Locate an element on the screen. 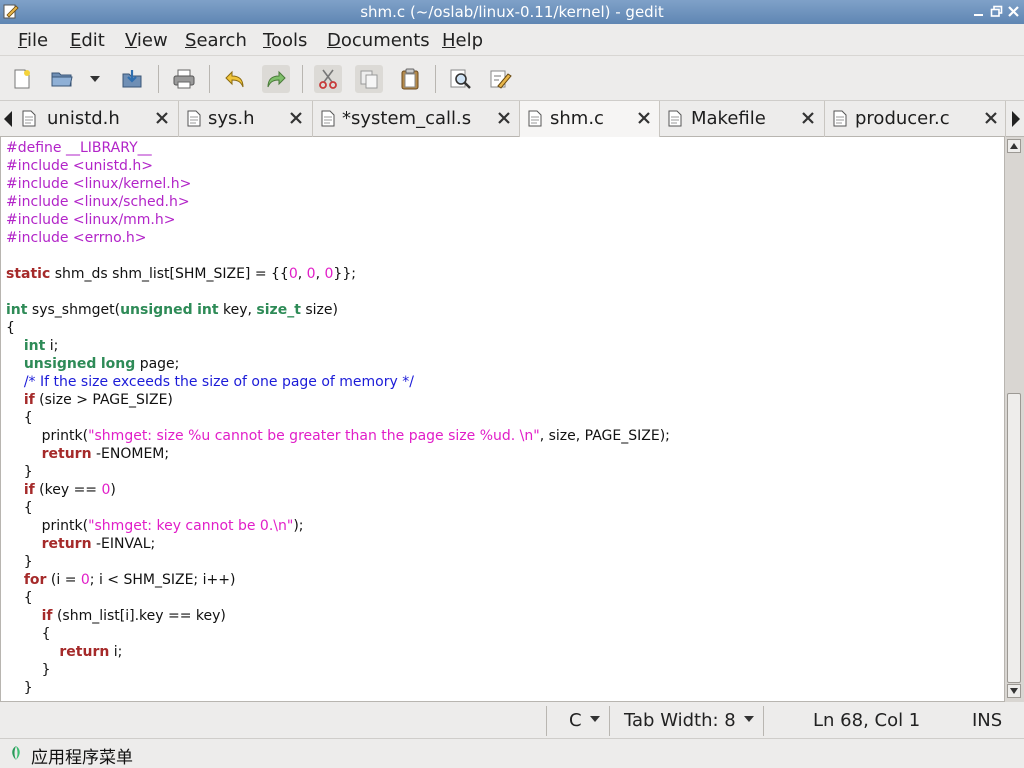 The width and height of the screenshot is (1024, 768). code-line: #include <unistd.h> is located at coordinates (338, 166).